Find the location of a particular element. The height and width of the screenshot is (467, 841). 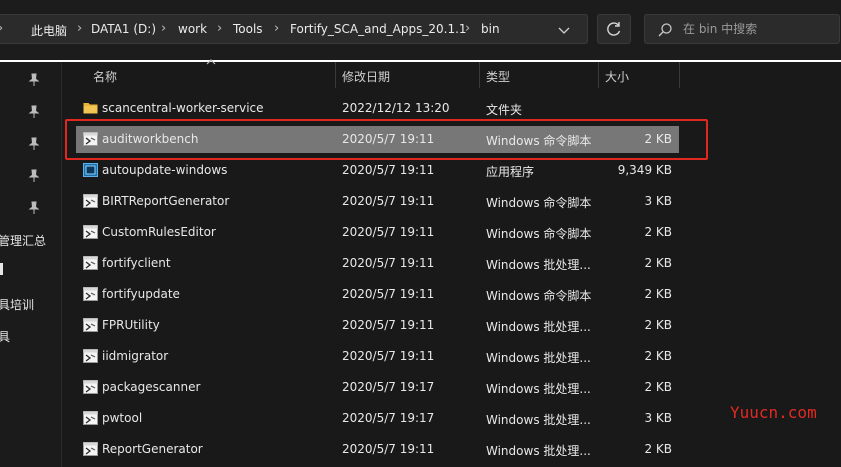

navigation-pane: 管理汇总 具培训 具 is located at coordinates (31, 264).